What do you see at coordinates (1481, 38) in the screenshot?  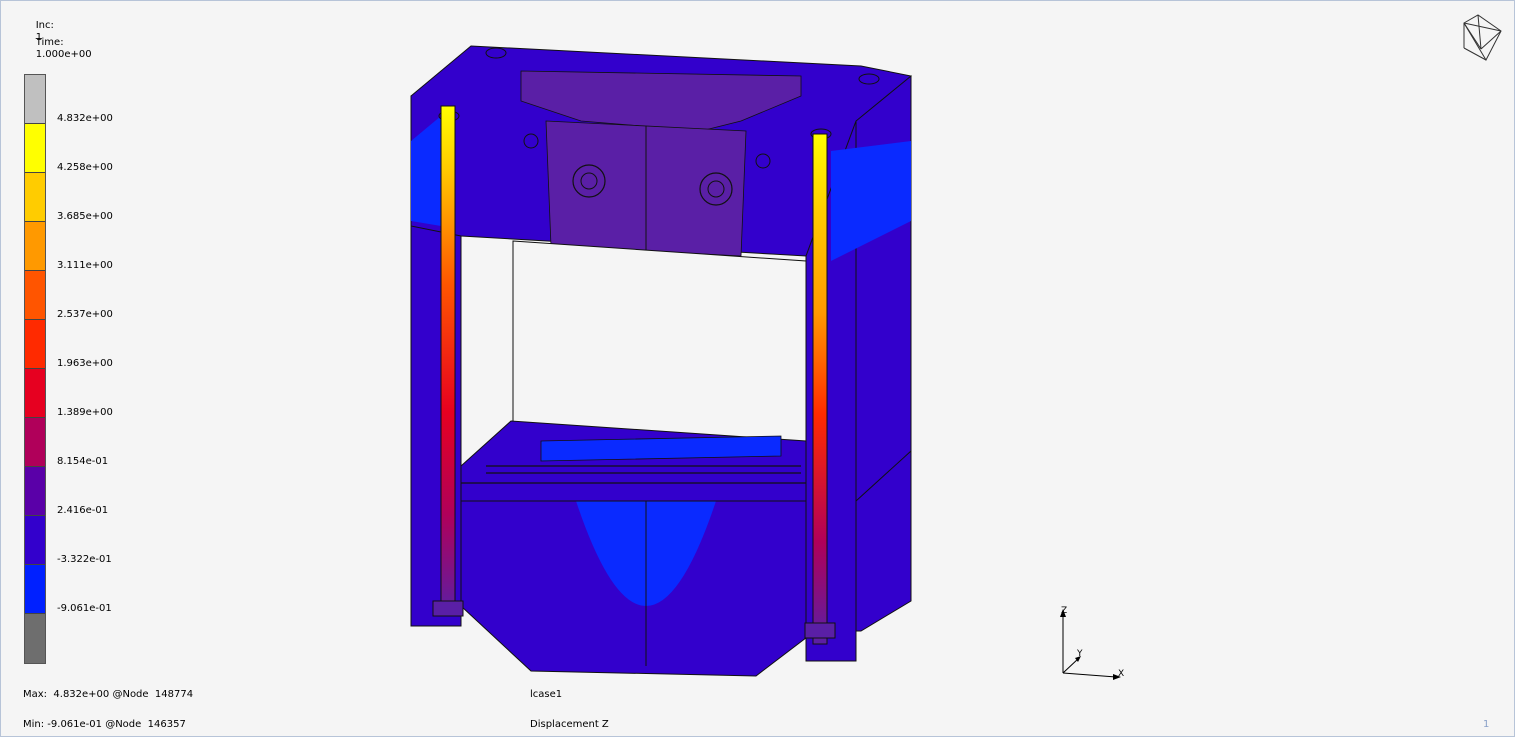 I see `view-cube-icon` at bounding box center [1481, 38].